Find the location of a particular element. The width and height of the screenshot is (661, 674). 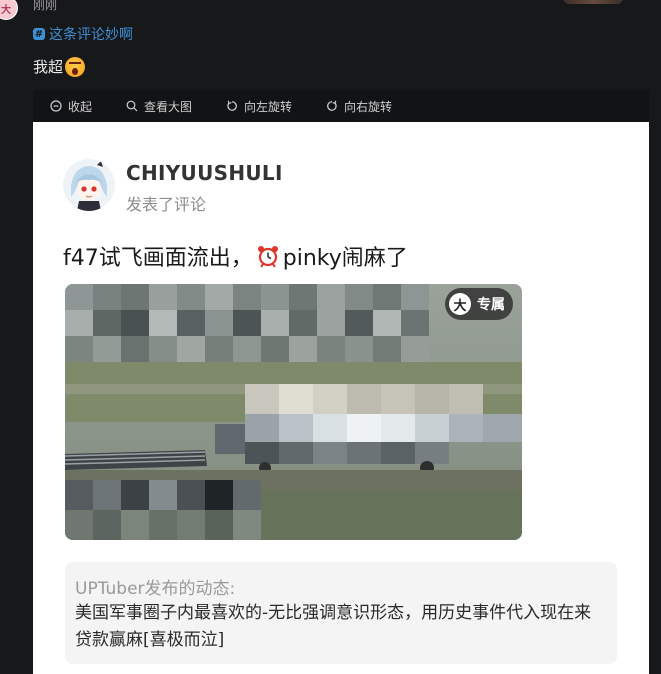

anime-avatar is located at coordinates (89, 185).